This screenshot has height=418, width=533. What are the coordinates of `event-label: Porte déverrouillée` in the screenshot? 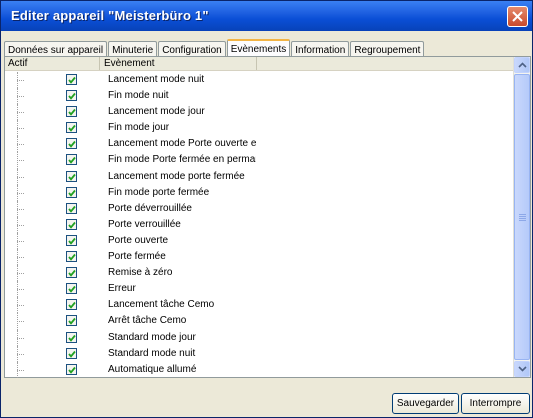 It's located at (150, 208).